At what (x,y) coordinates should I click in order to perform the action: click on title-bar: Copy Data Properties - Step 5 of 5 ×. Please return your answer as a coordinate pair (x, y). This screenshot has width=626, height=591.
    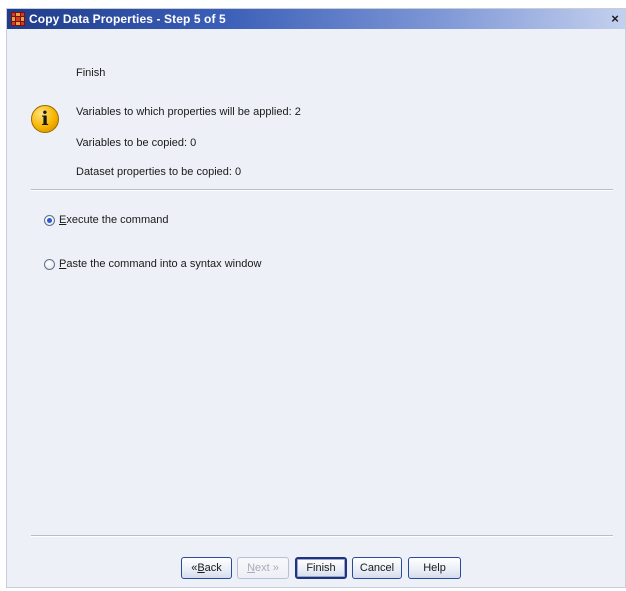
    Looking at the image, I should click on (316, 19).